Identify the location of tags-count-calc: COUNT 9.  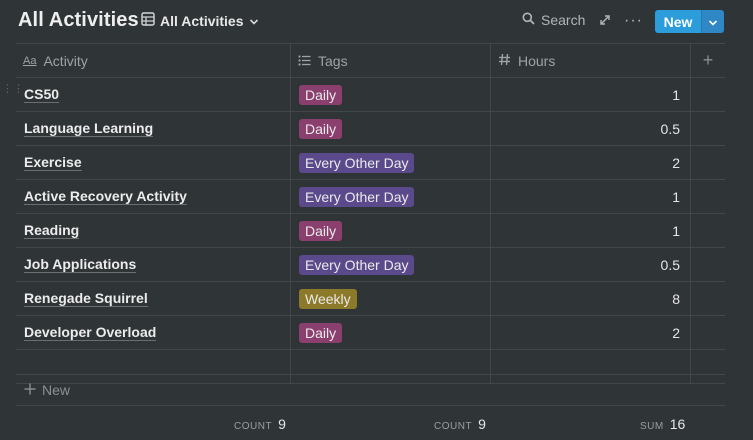
(460, 424).